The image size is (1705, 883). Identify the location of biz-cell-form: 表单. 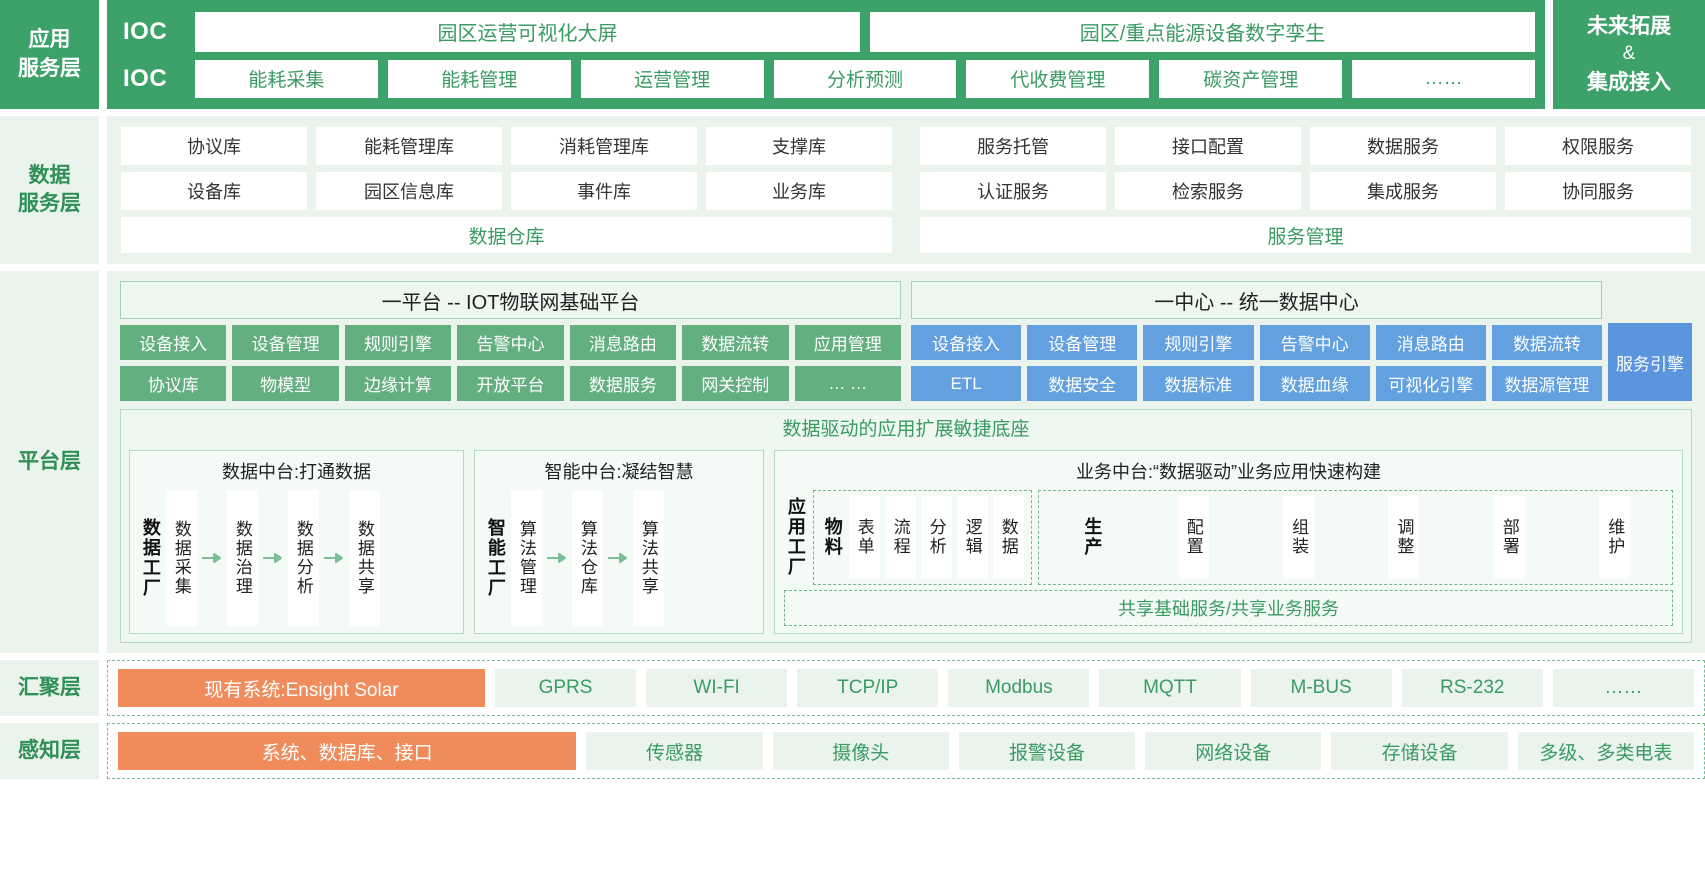
(864, 537).